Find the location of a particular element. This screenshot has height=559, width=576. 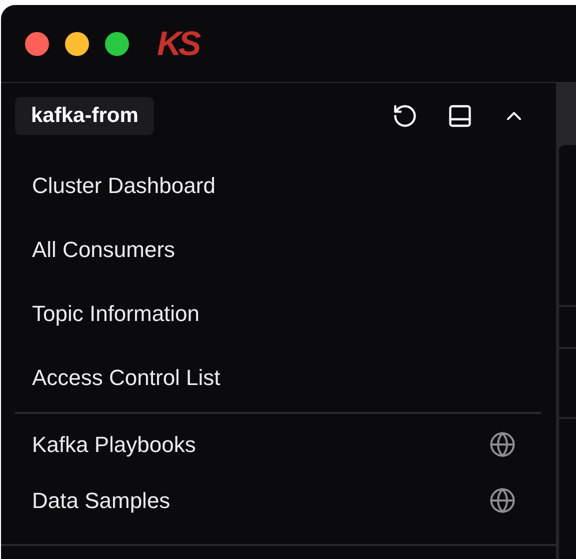

nav-item: Cluster Dashboard is located at coordinates (278, 185).